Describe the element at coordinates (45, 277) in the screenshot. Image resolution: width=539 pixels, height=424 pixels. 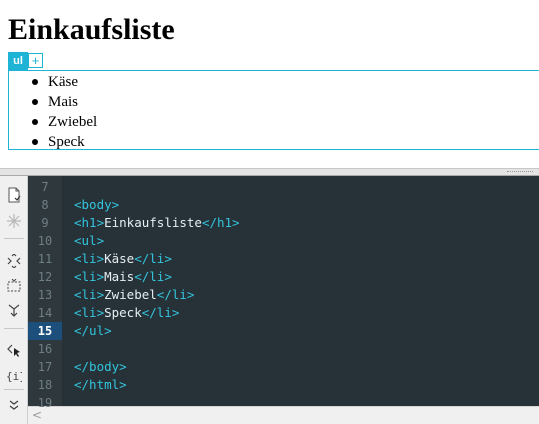
I see `line-number: 12` at that location.